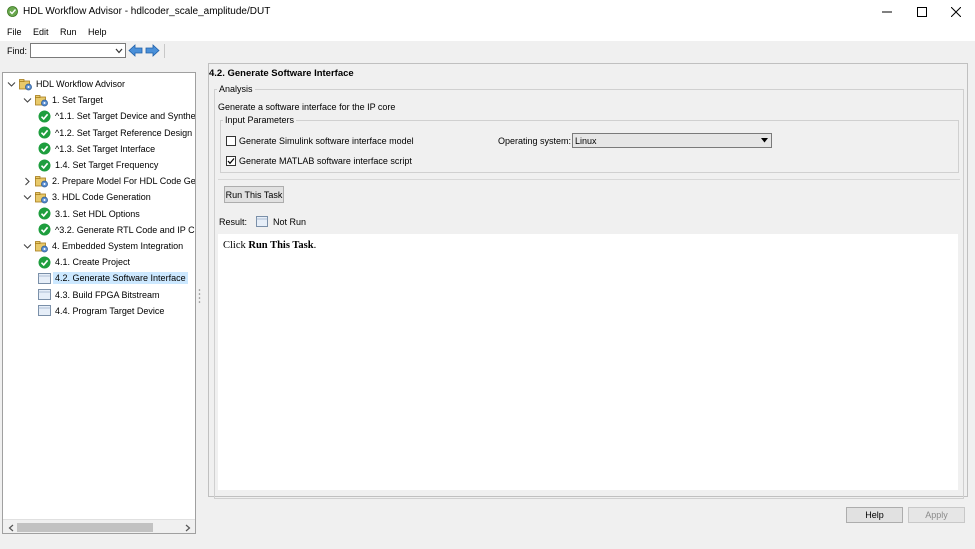  What do you see at coordinates (487, 32) in the screenshot?
I see `menu-bar: File Edit Run Help` at bounding box center [487, 32].